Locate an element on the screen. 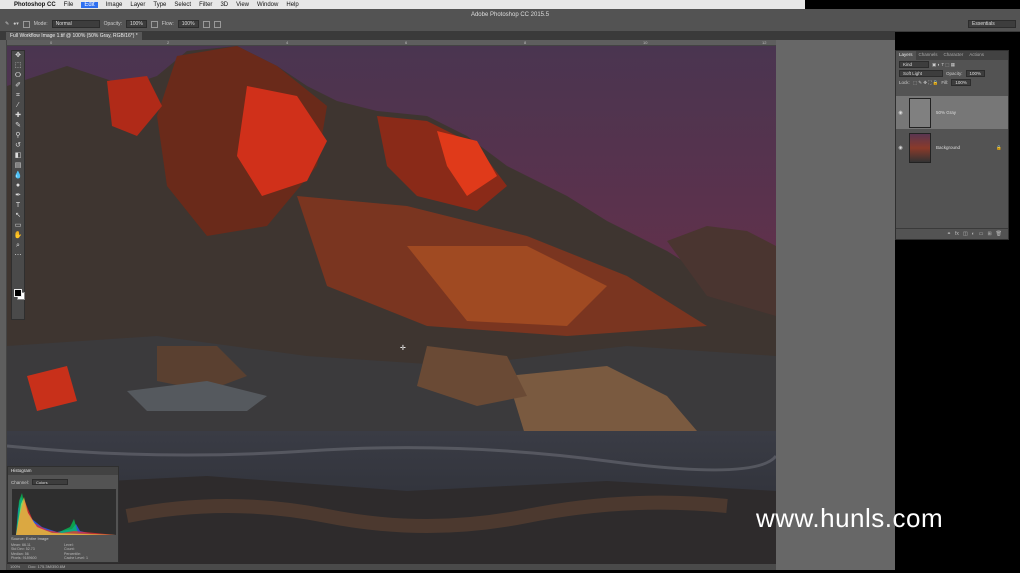 The height and width of the screenshot is (573, 1020). ruler-tick: 6 is located at coordinates (406, 42).